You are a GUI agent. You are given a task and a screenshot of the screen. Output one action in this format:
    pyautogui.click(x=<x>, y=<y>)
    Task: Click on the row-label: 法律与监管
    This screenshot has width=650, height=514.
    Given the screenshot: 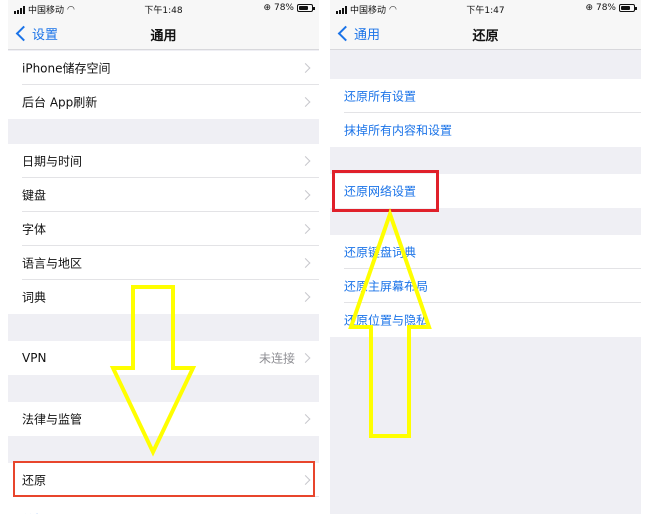 What is the action you would take?
    pyautogui.click(x=52, y=419)
    